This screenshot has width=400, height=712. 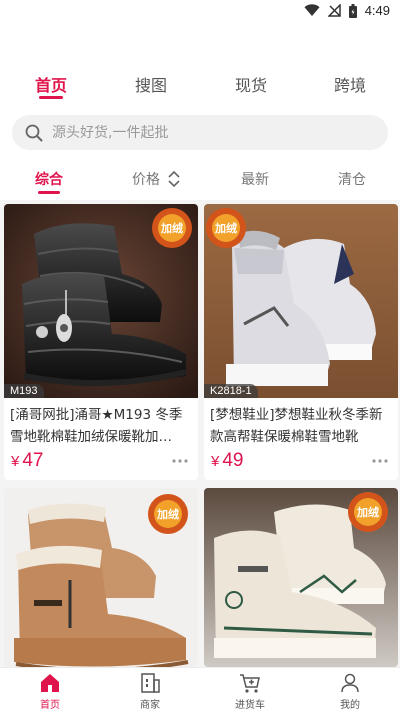 What do you see at coordinates (334, 10) in the screenshot?
I see `no-signal-icon` at bounding box center [334, 10].